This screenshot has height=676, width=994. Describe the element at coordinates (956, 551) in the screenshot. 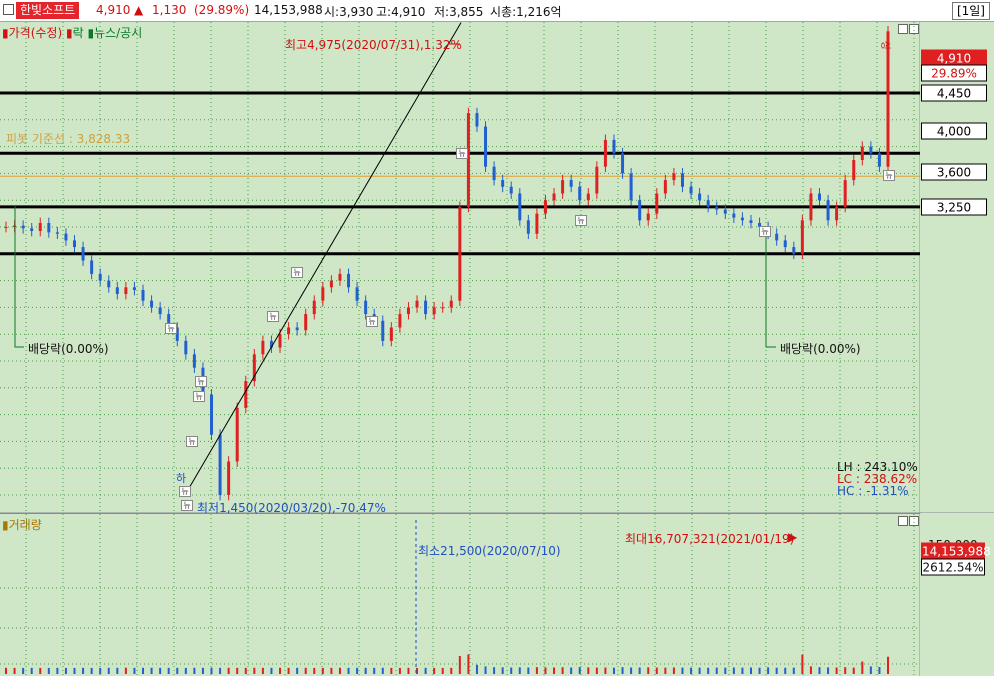

I see `current-volume-label: 14,153,988` at that location.